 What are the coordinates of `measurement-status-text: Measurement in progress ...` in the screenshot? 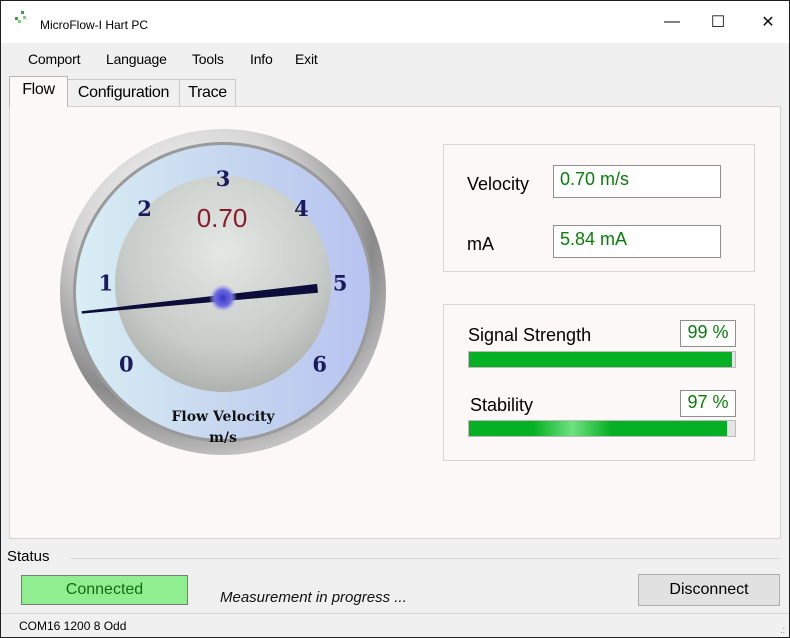 It's located at (313, 597).